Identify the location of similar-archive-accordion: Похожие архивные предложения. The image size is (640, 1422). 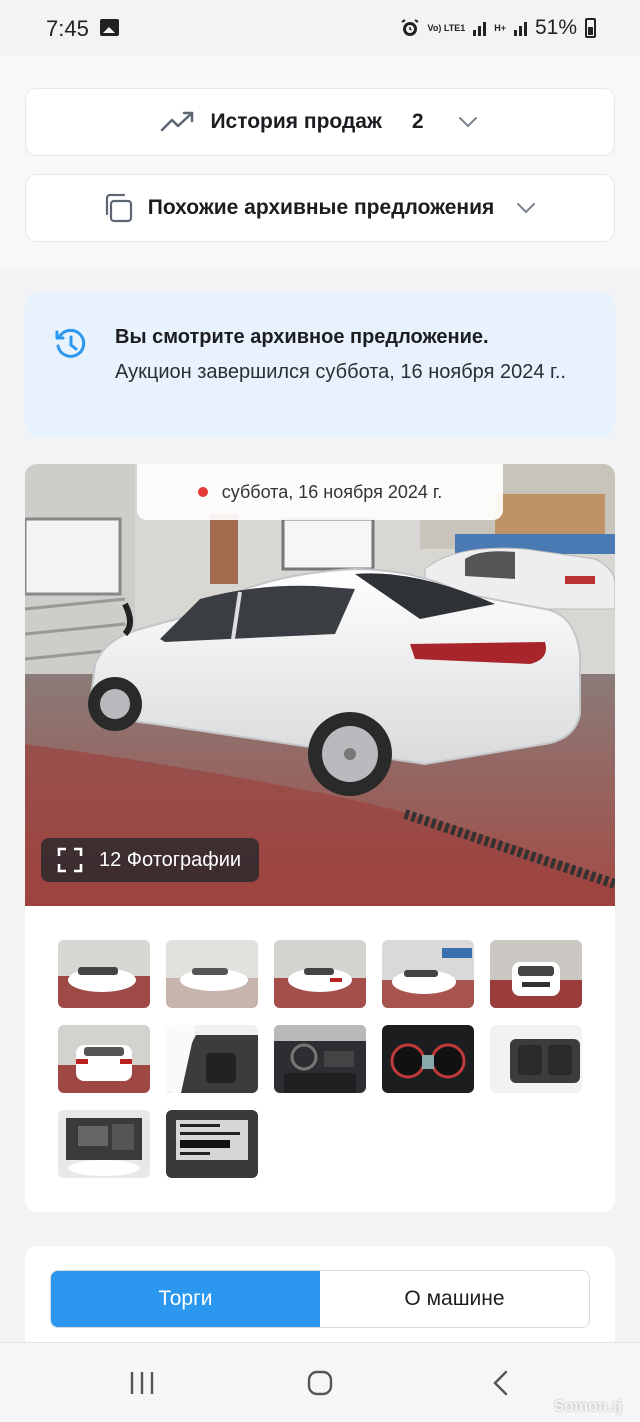
(320, 208).